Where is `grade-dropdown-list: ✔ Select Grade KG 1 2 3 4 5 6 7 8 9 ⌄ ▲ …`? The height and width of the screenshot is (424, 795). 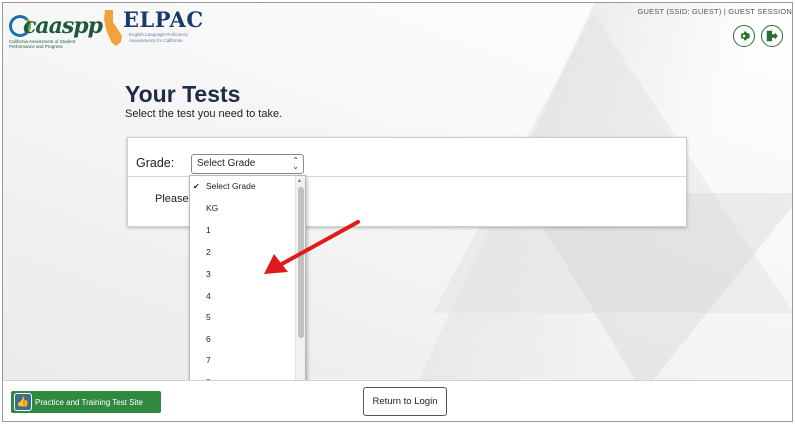
grade-dropdown-list: ✔ Select Grade KG 1 2 3 4 5 6 7 8 9 ⌄ ▲ … is located at coordinates (247, 290).